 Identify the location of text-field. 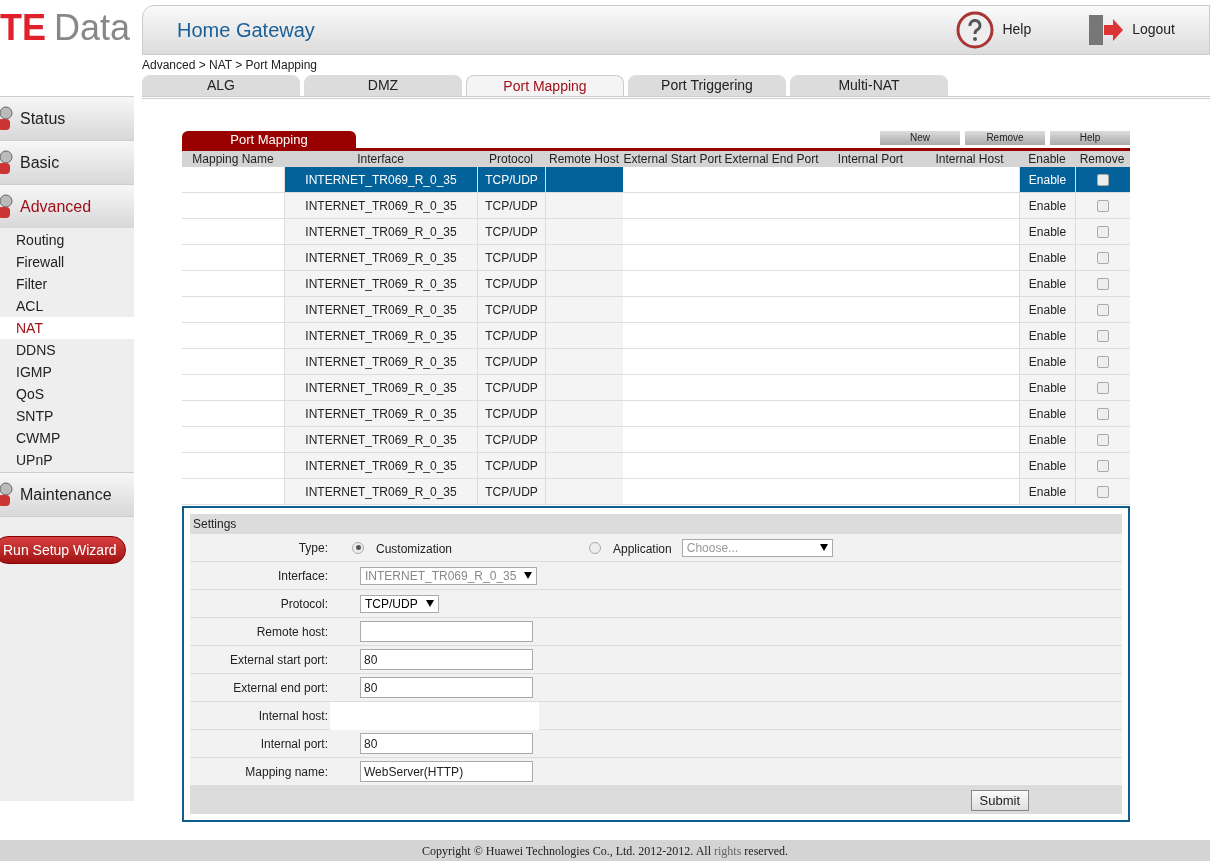
(446, 631).